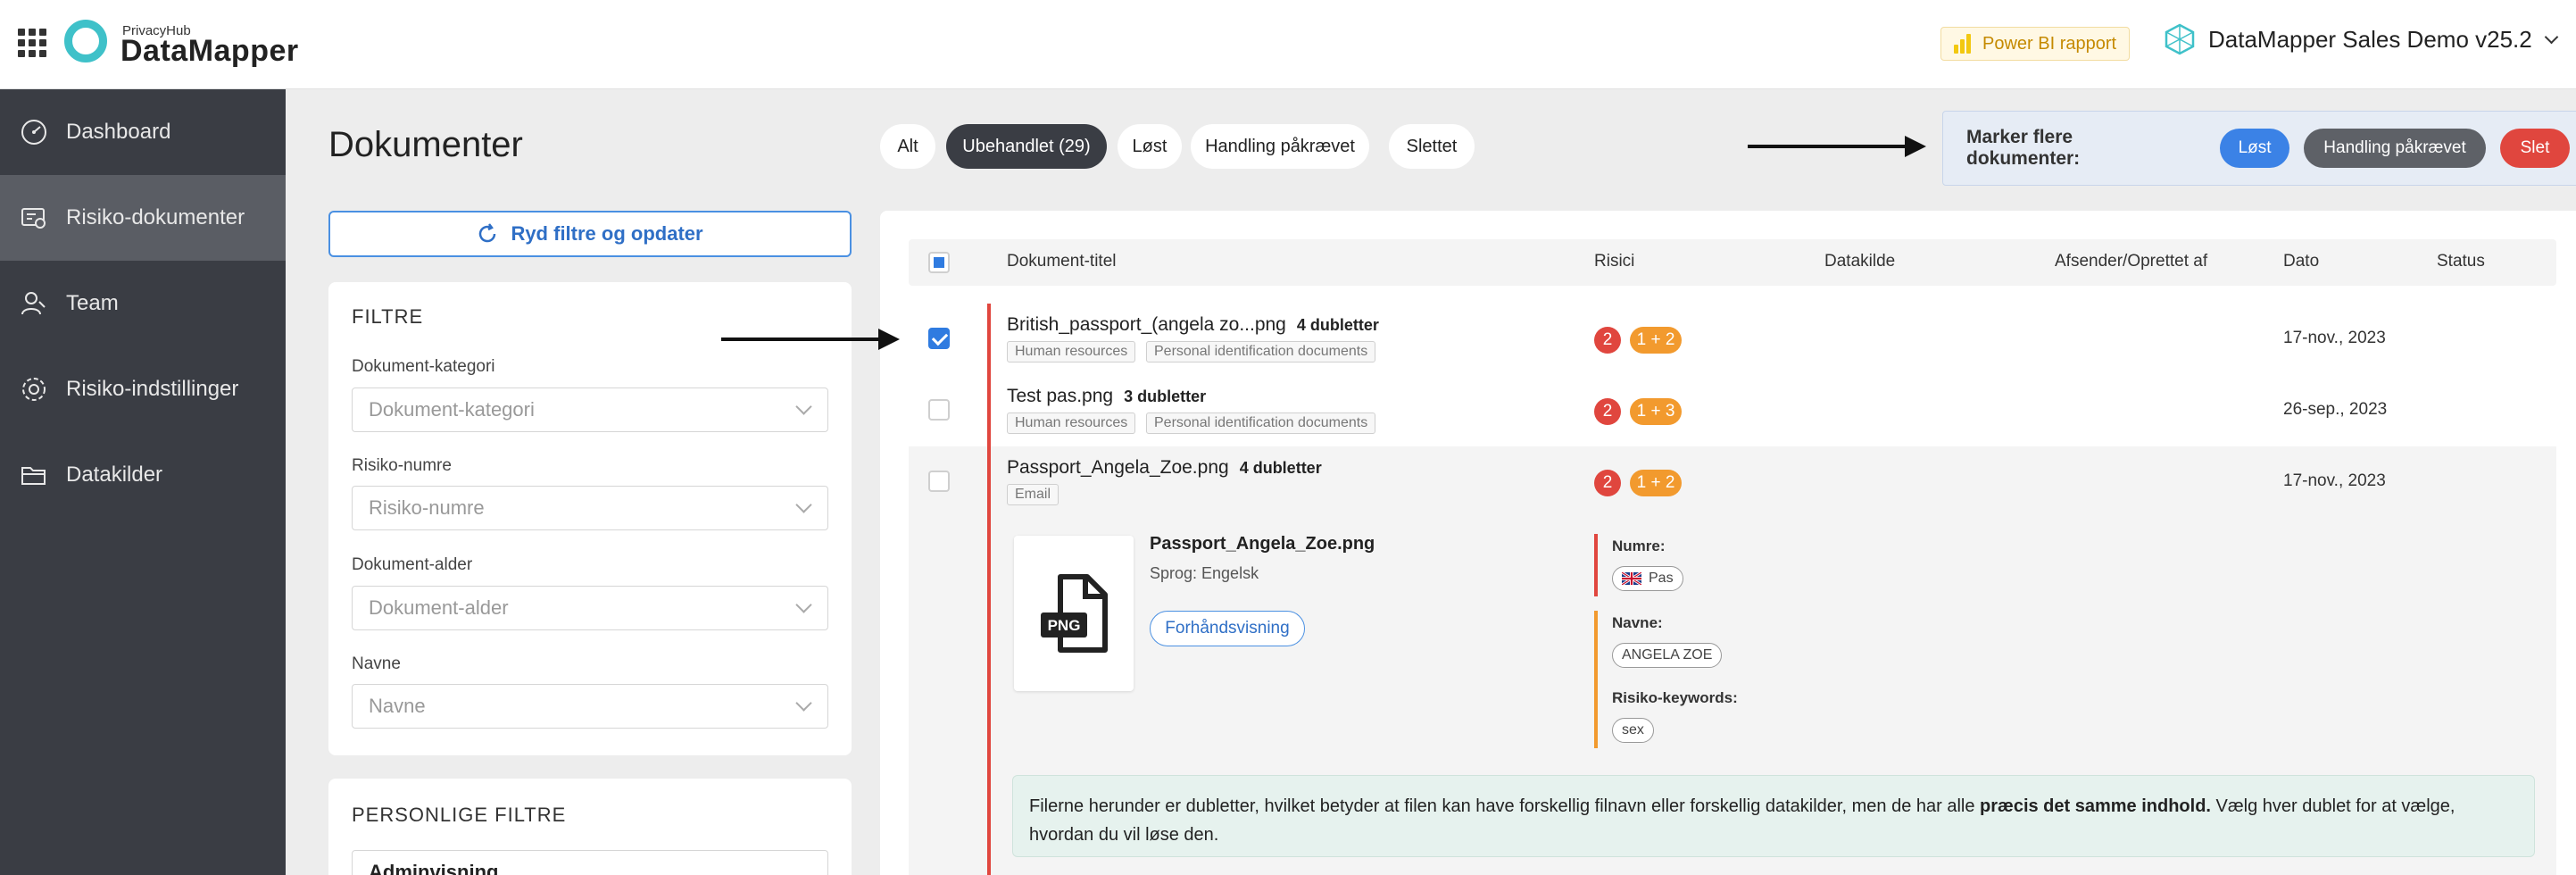 The image size is (2576, 875). What do you see at coordinates (2255, 149) in the screenshot?
I see `bulk-resolved-button: Løst` at bounding box center [2255, 149].